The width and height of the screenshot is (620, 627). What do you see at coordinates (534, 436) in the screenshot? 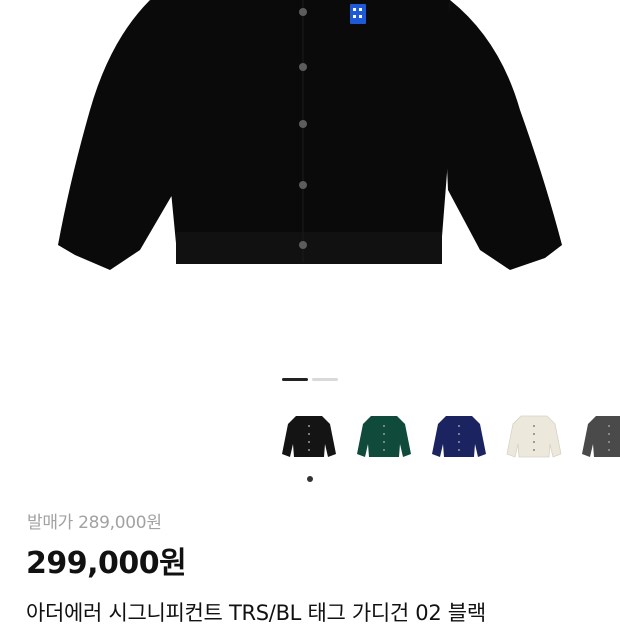
I see `color-option-ivory` at bounding box center [534, 436].